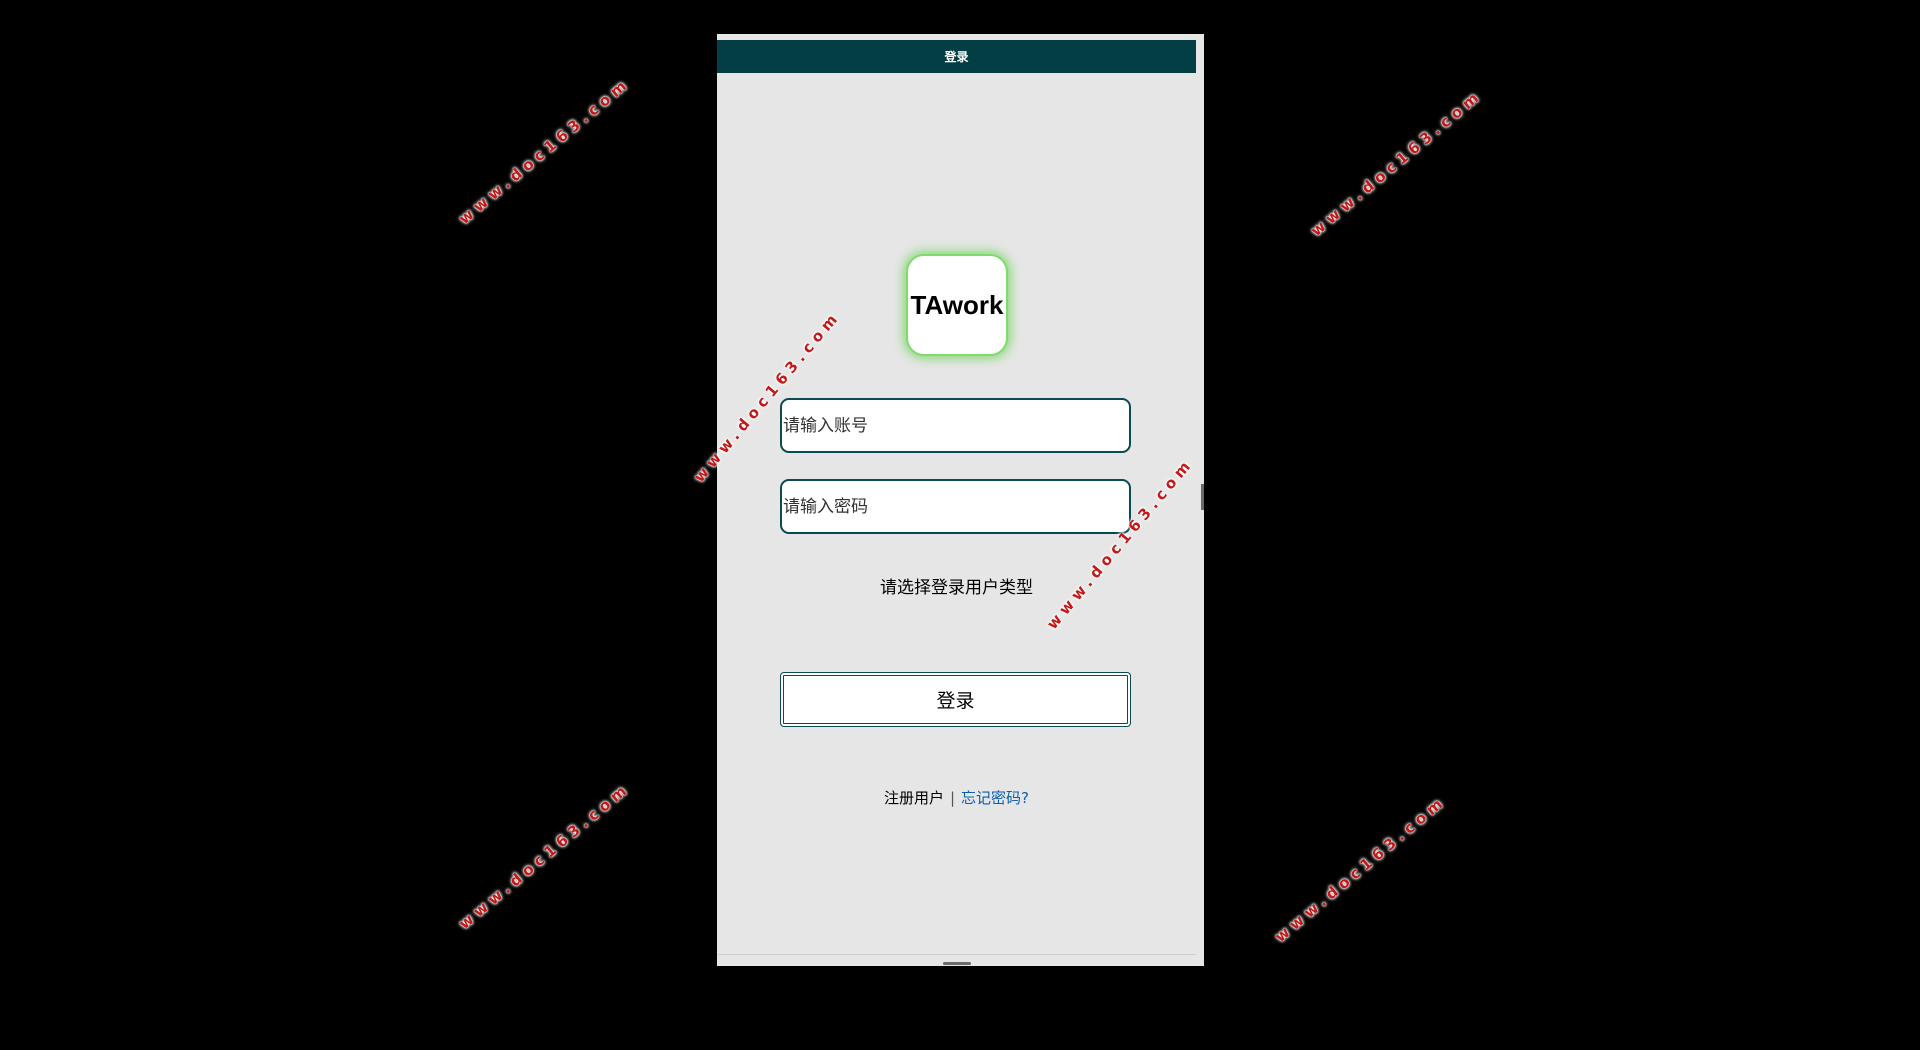 The width and height of the screenshot is (1920, 1050). I want to click on auth-links: 注册用户 | 忘记密码?, so click(956, 797).